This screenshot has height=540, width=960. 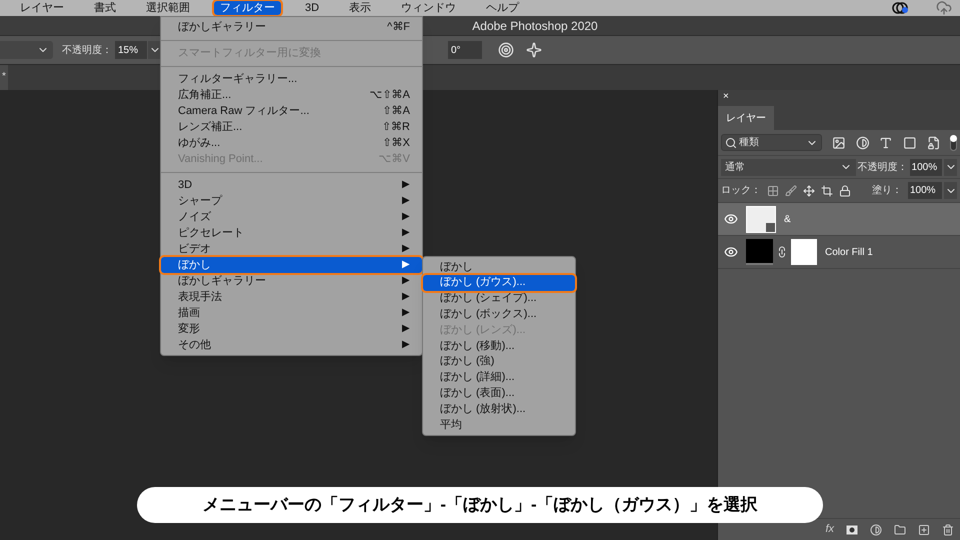 What do you see at coordinates (845, 190) in the screenshot?
I see `lock-icon` at bounding box center [845, 190].